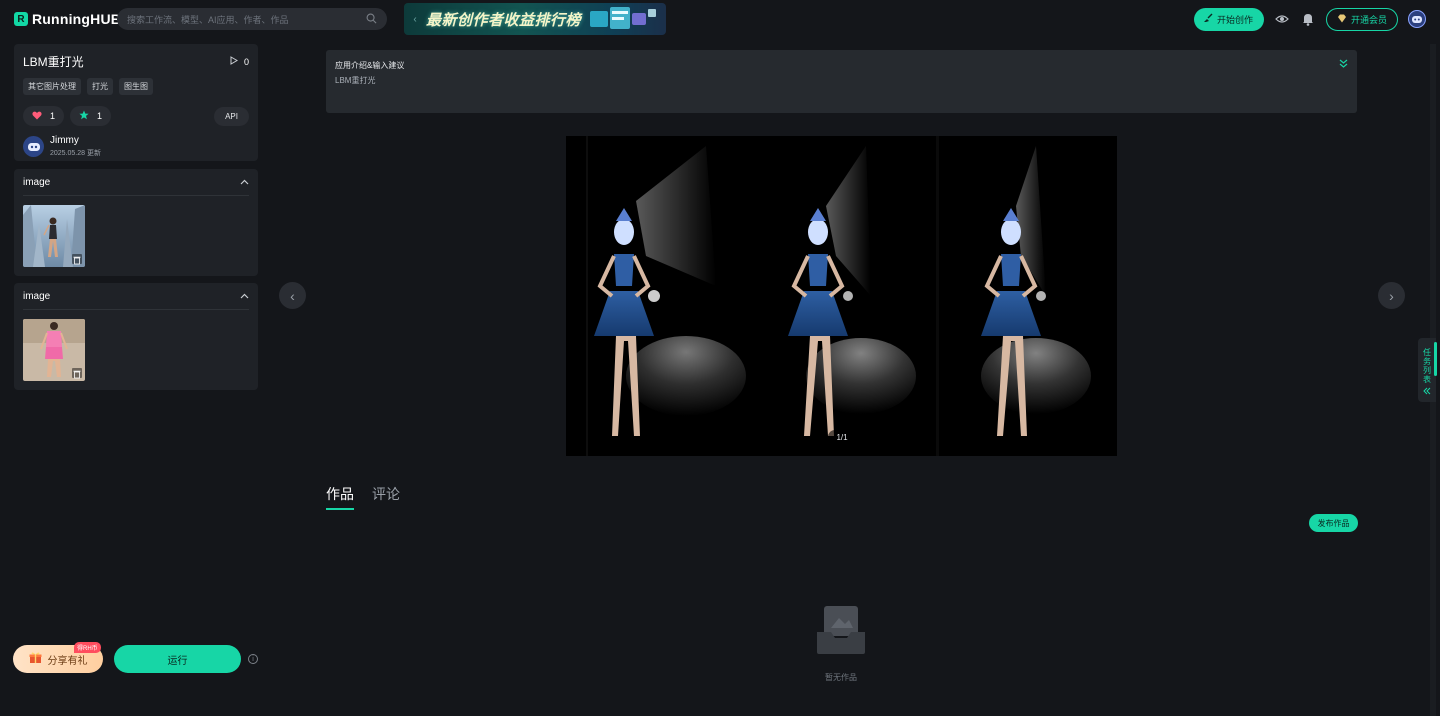 The image size is (1440, 716). I want to click on favorite-button: 1, so click(91, 116).